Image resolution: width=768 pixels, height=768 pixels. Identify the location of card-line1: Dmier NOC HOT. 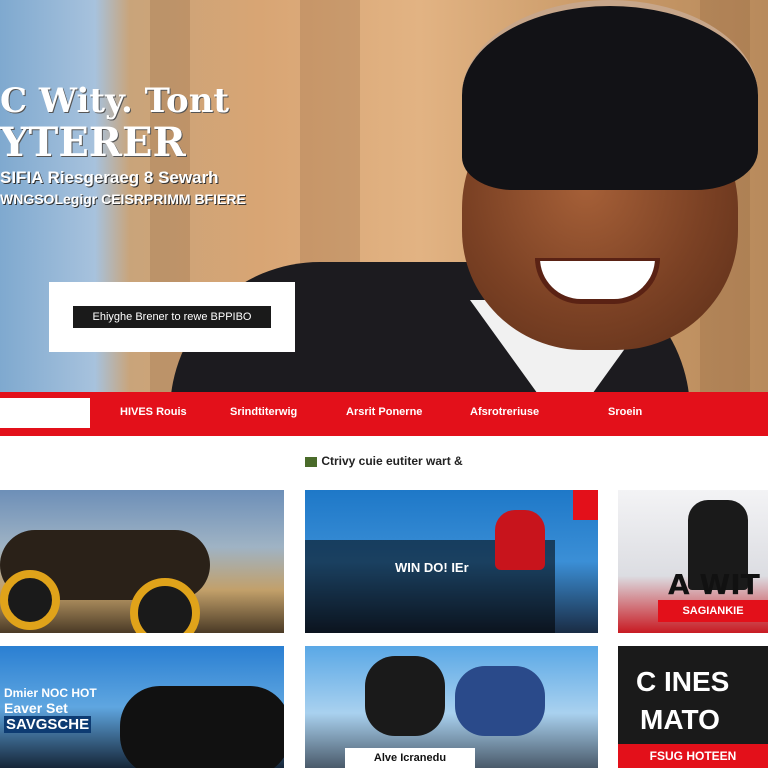
(50, 693).